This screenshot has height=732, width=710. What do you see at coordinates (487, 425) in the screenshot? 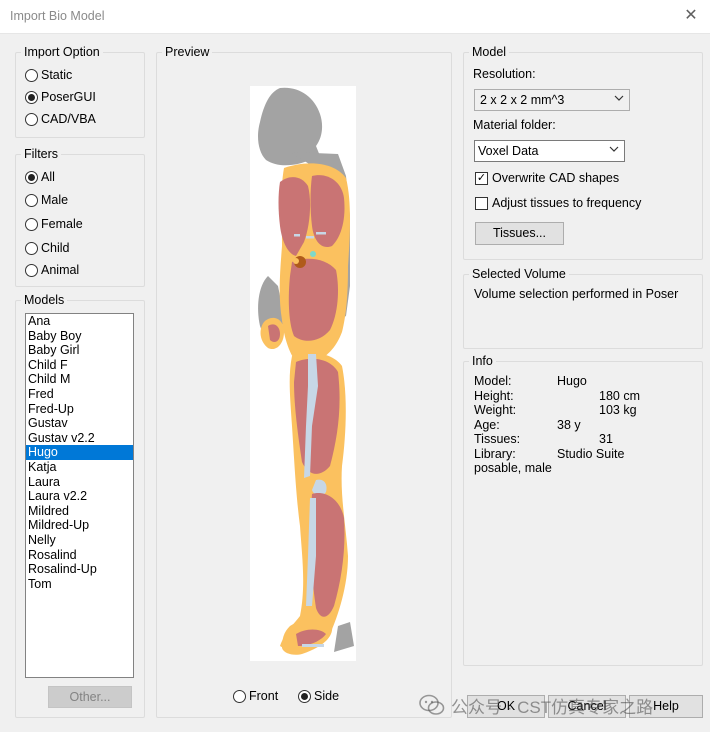
I see `info-age-key: Age:` at bounding box center [487, 425].